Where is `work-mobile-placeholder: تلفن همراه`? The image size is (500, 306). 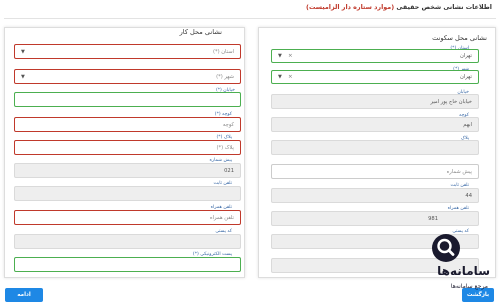 work-mobile-placeholder: تلفن همراه is located at coordinates (221, 217).